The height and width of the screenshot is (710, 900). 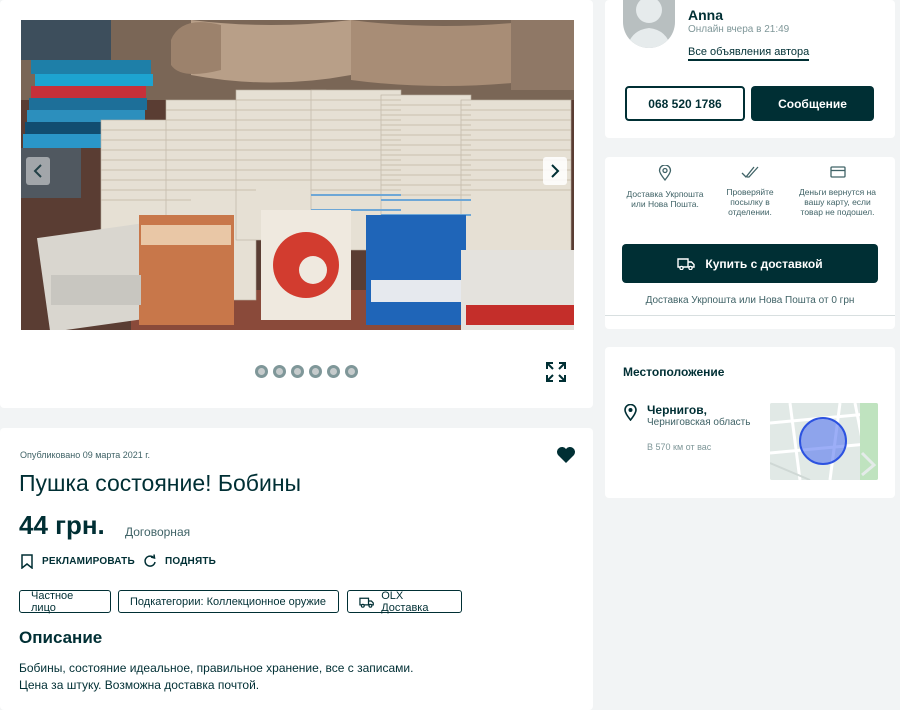 I want to click on listing-title: Пушка состояние! Бобины, so click(x=160, y=483).